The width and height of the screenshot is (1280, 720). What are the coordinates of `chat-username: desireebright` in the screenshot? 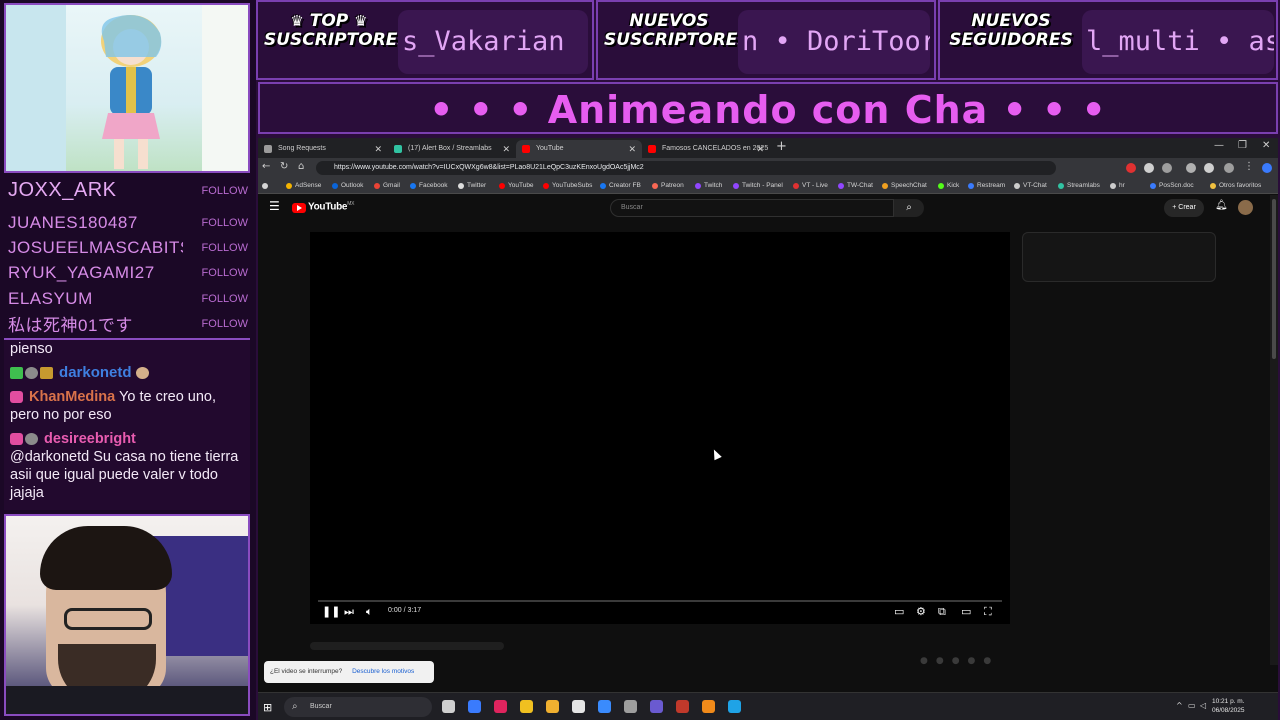 It's located at (90, 439).